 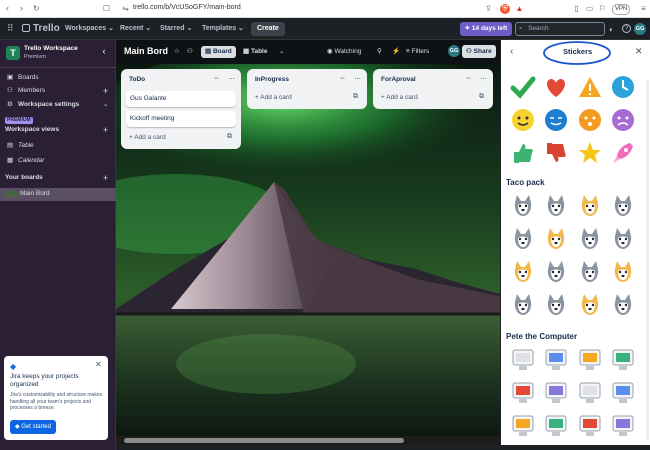 What do you see at coordinates (105, 105) in the screenshot?
I see `chevron-down-icon: ⌄` at bounding box center [105, 105].